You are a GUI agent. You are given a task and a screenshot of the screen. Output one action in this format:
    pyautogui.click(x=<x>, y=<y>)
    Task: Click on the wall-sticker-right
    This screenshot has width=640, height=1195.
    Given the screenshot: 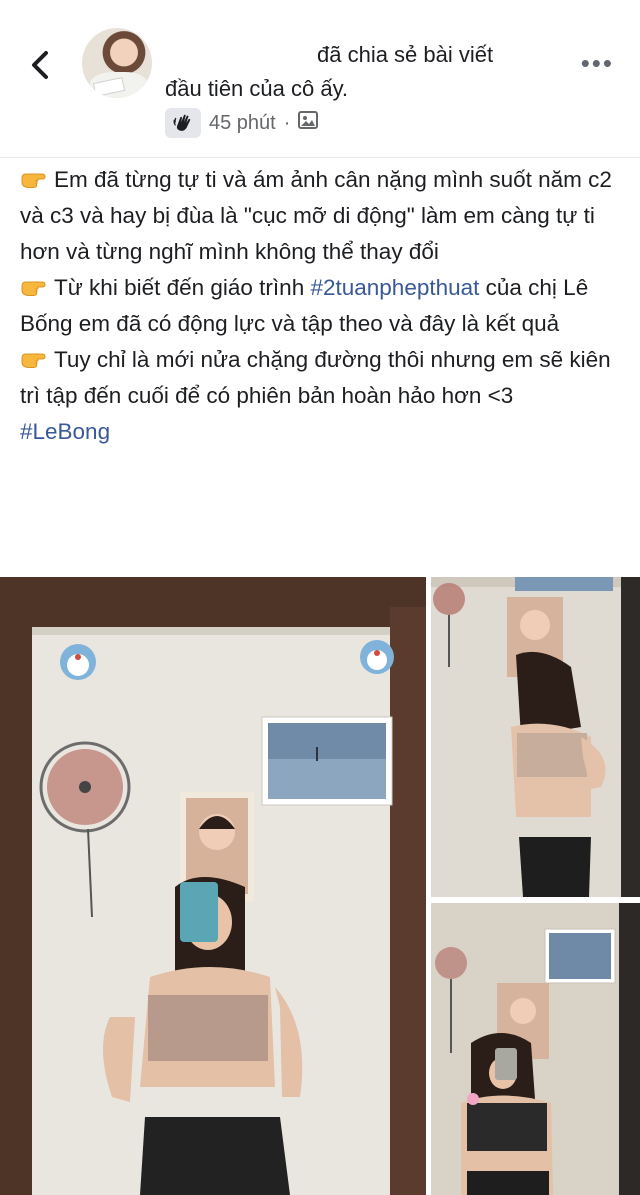 What is the action you would take?
    pyautogui.click(x=377, y=657)
    